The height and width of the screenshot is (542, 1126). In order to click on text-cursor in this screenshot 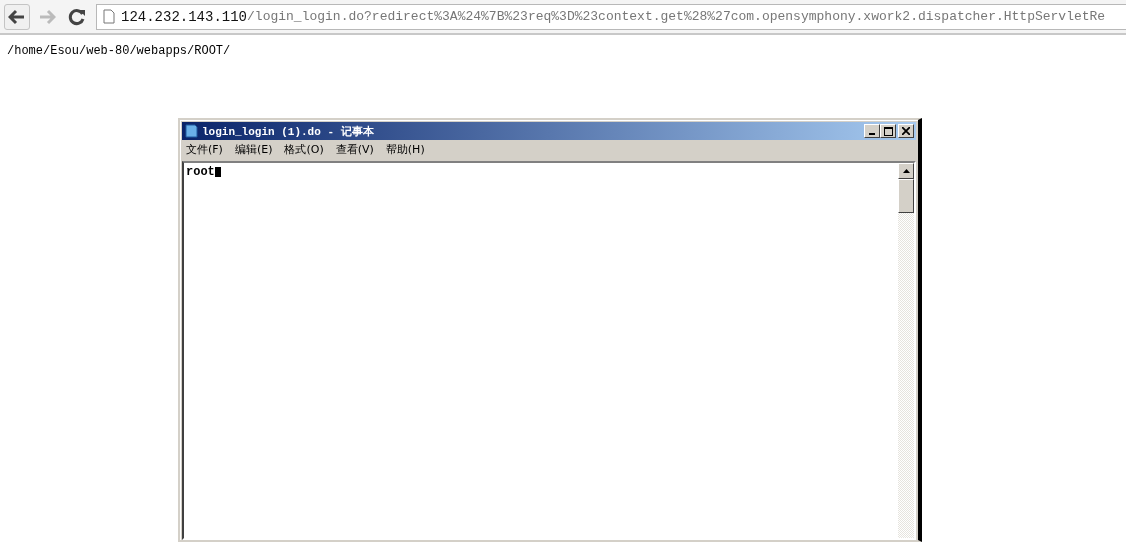, I will do `click(217, 172)`.